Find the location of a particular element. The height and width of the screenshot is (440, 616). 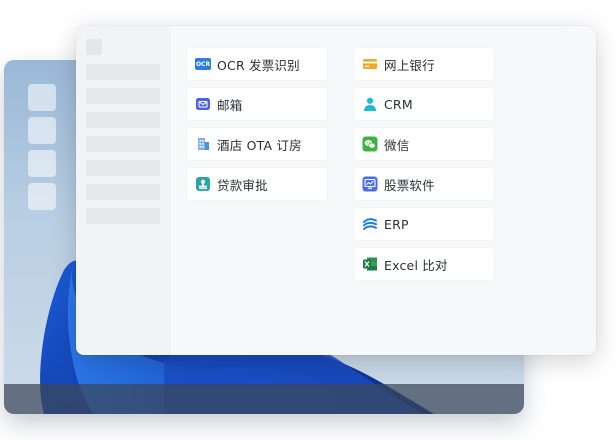

hotel-icon is located at coordinates (203, 144).